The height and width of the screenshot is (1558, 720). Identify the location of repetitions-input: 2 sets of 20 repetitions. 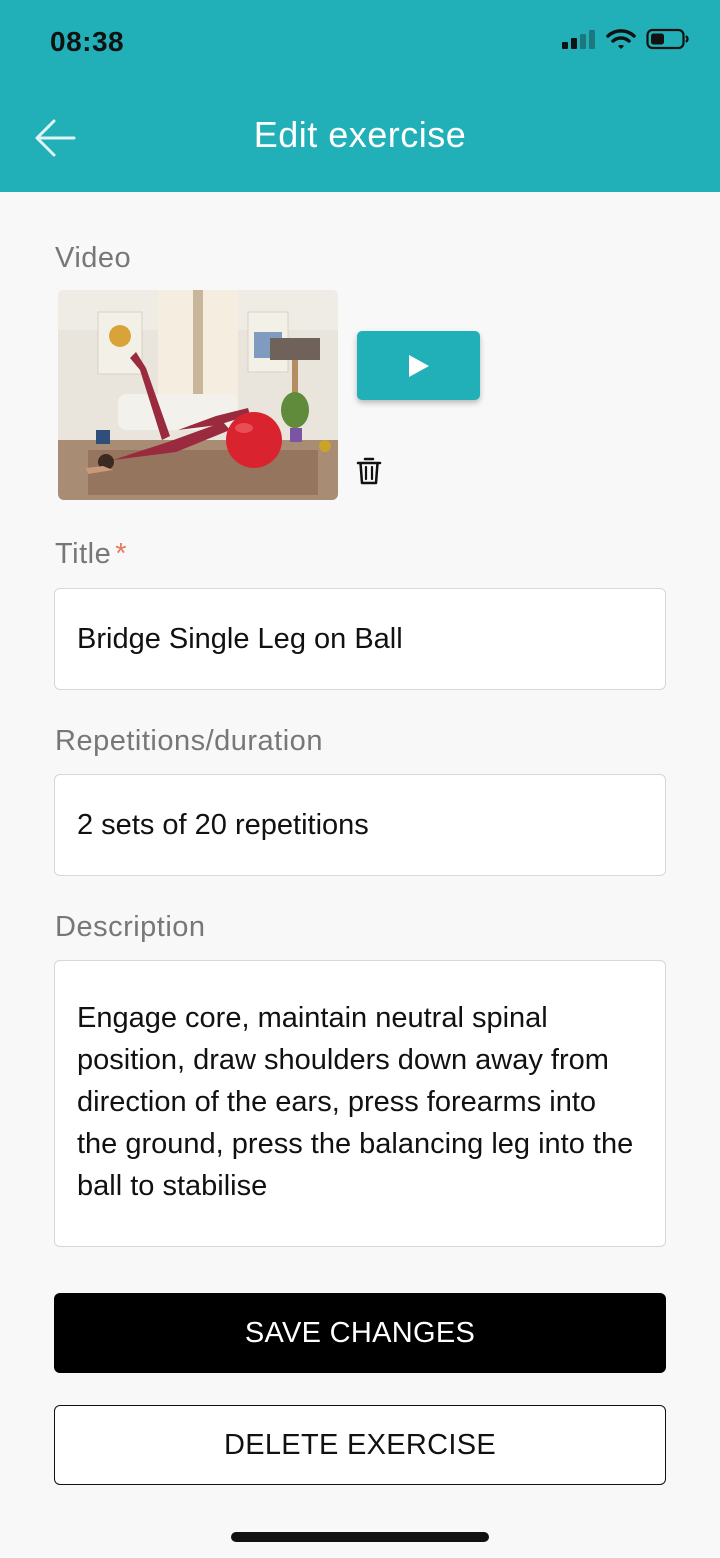
(360, 825).